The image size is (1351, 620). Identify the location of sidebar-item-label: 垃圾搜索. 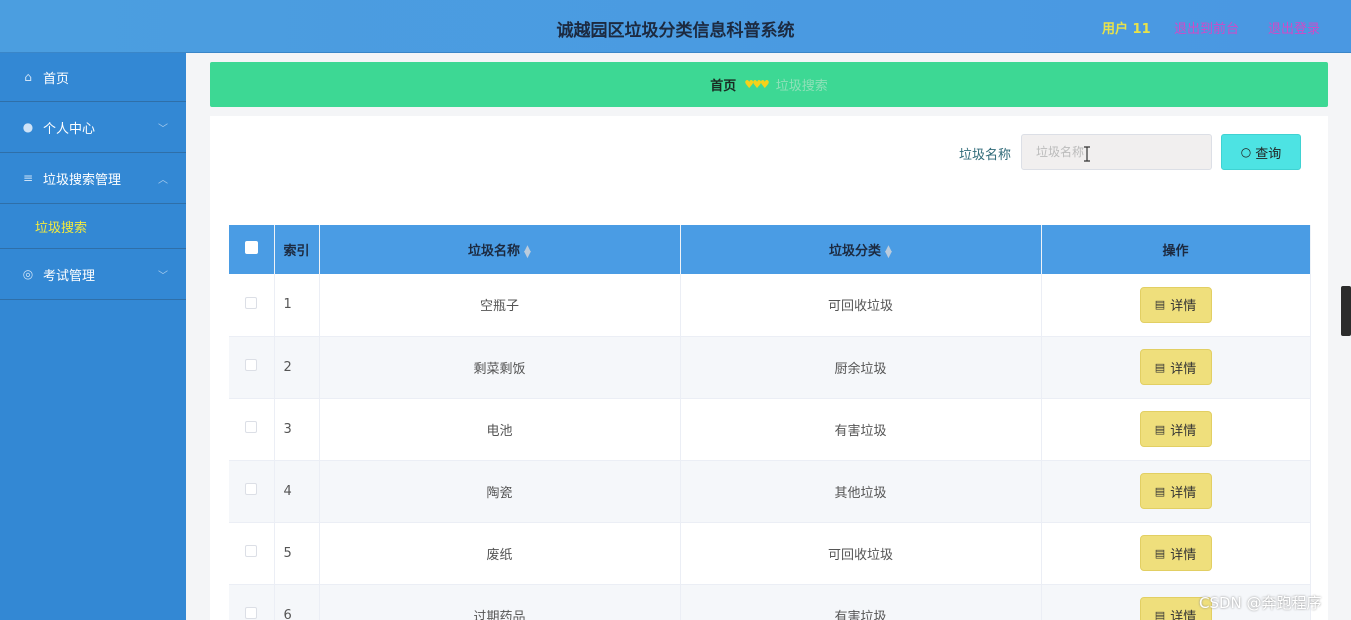
(61, 228).